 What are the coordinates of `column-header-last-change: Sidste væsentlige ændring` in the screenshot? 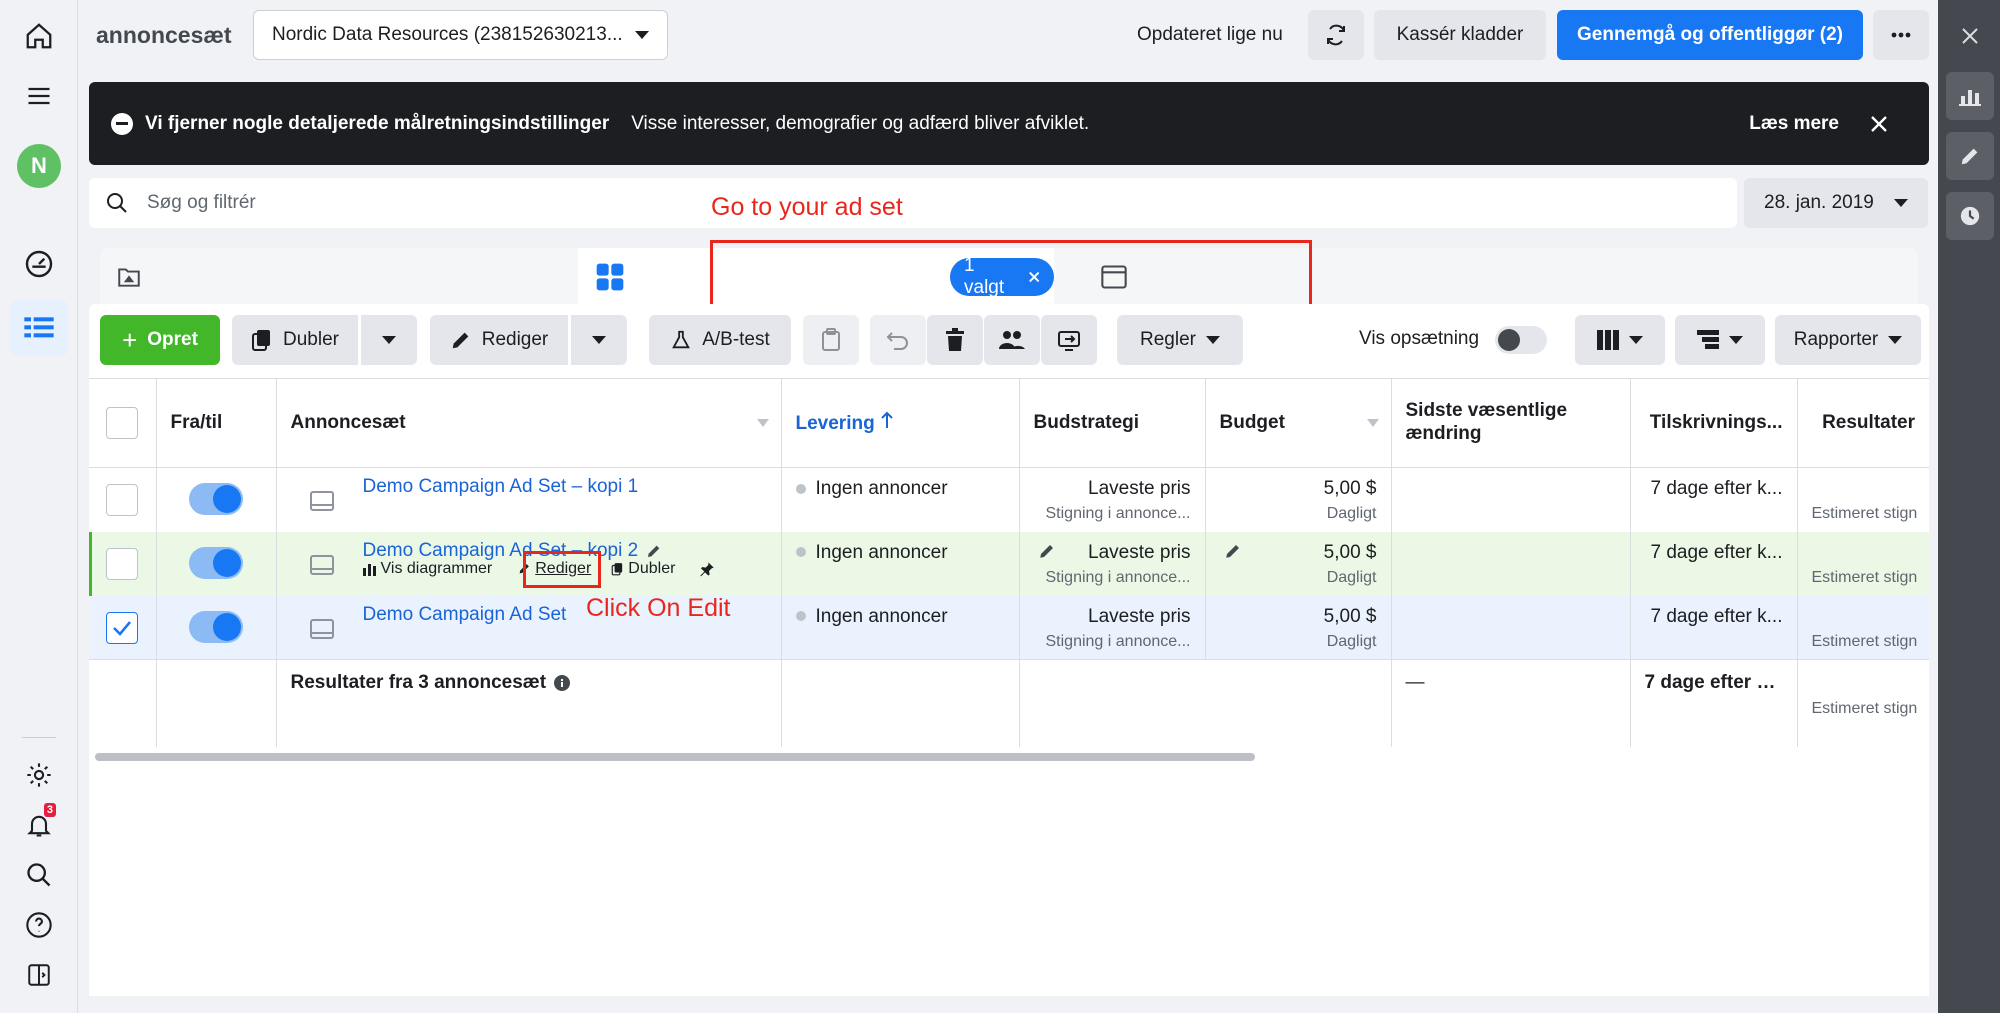 It's located at (1511, 423).